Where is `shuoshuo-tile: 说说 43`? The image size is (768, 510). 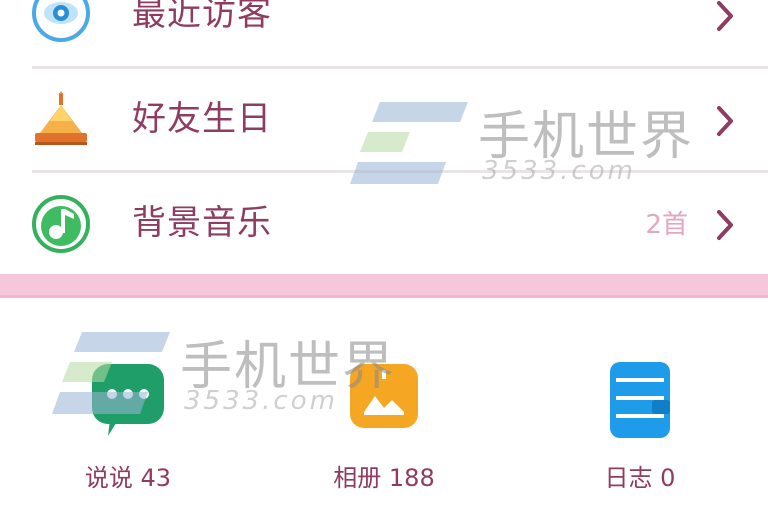 shuoshuo-tile: 说说 43 is located at coordinates (128, 404).